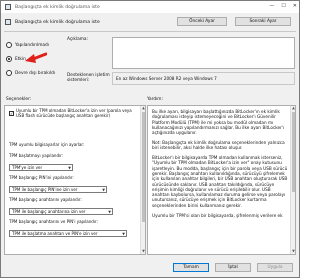  I want to click on radio-not-configured: Yapılandırılmadı, so click(27, 45).